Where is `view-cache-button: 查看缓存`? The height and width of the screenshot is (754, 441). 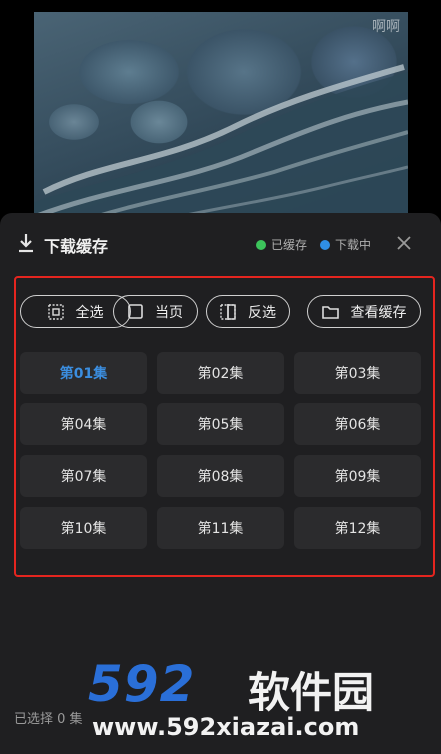 view-cache-button: 查看缓存 is located at coordinates (364, 311).